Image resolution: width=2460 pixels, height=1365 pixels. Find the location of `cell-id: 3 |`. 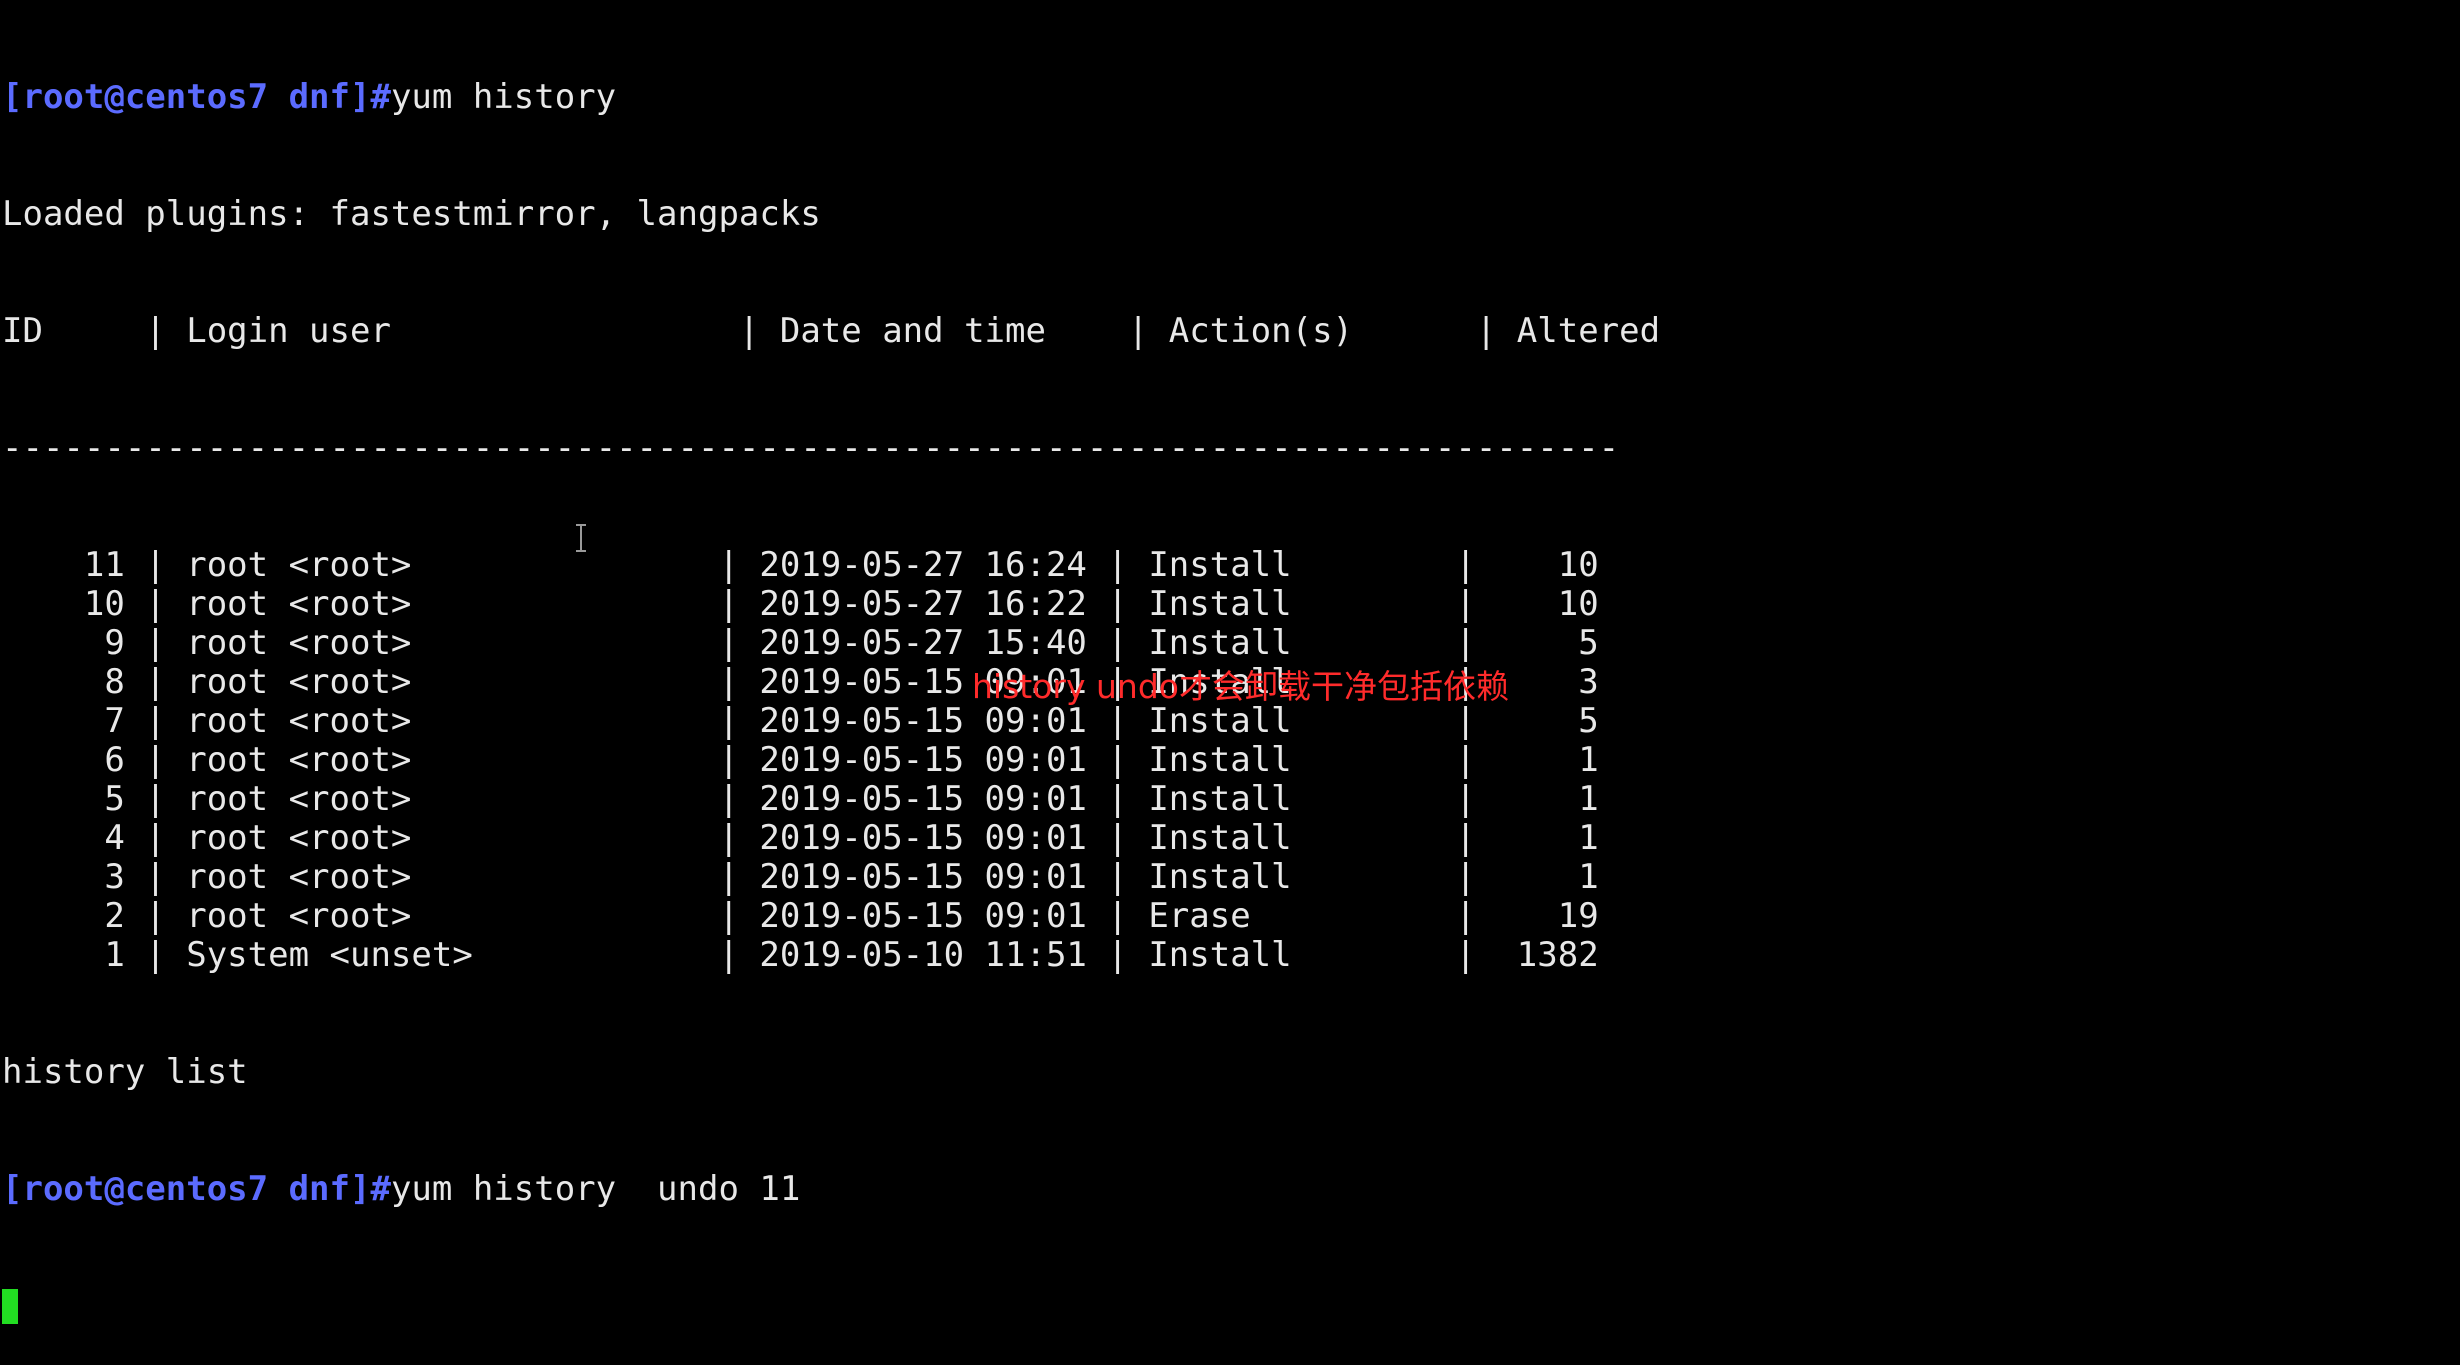

cell-id: 3 | is located at coordinates (94, 877).